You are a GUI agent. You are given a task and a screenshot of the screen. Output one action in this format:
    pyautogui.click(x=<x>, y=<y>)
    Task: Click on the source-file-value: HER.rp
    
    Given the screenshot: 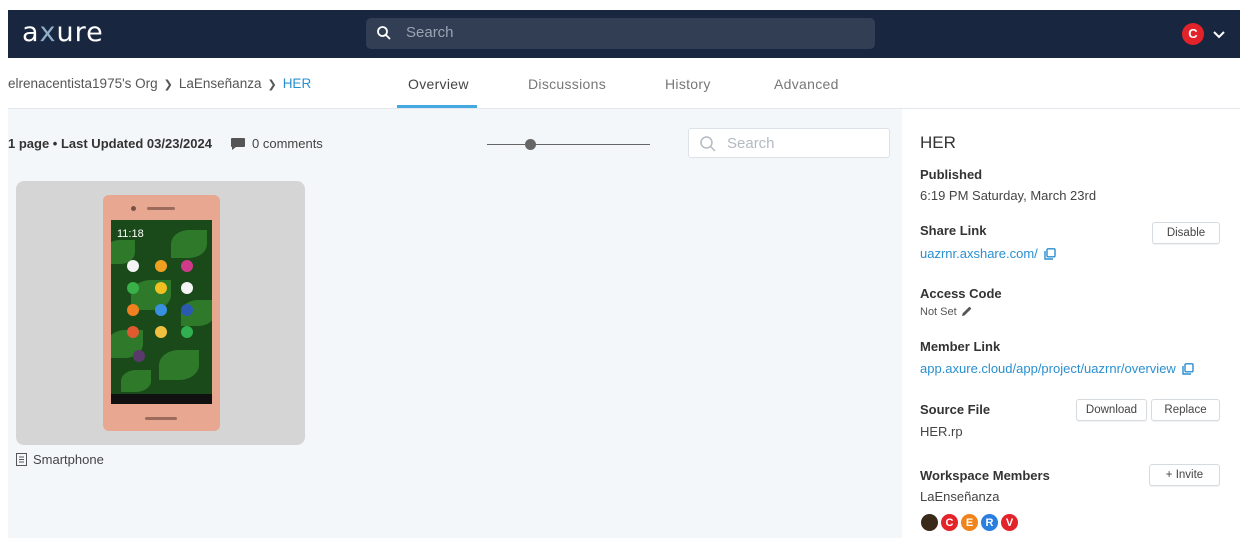 What is the action you would take?
    pyautogui.click(x=941, y=431)
    